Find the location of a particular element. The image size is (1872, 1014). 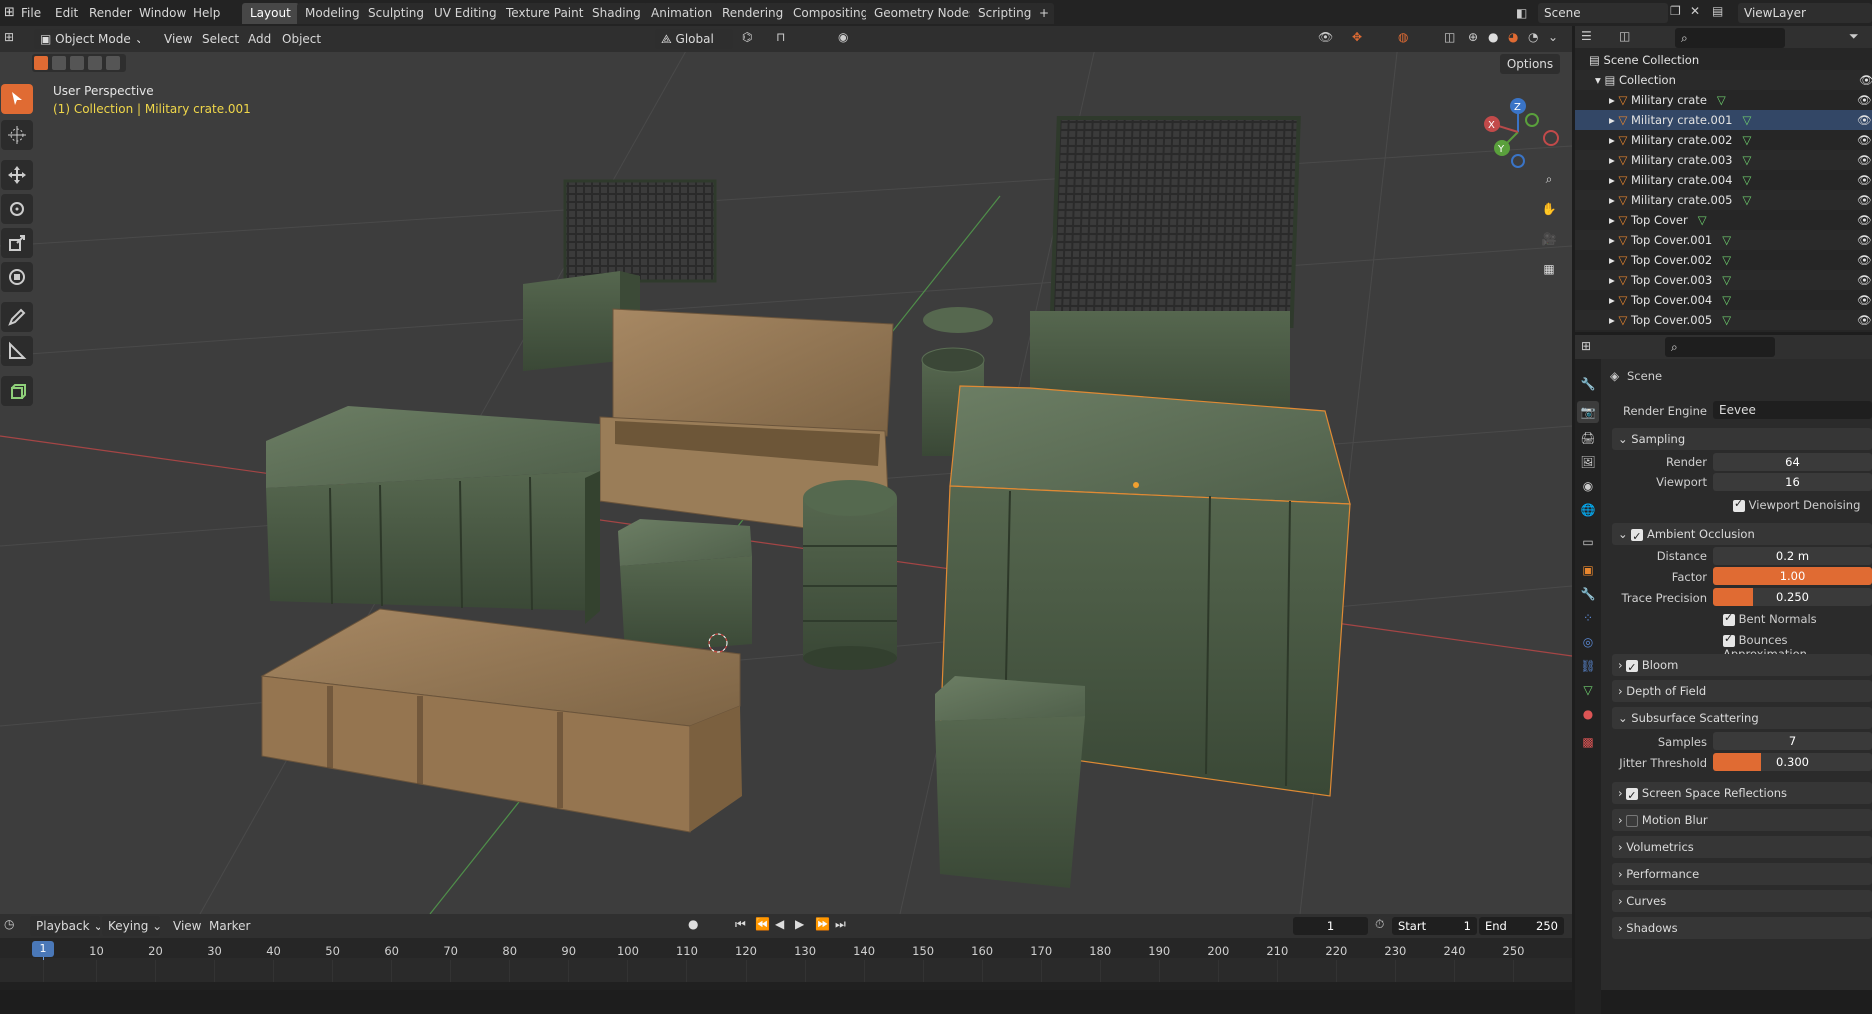

ao-enable-checkbox is located at coordinates (1637, 537).